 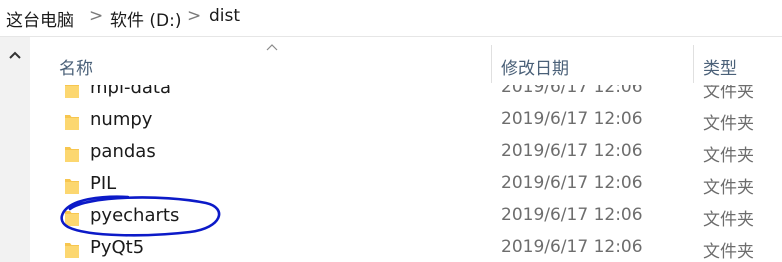 What do you see at coordinates (224, 16) in the screenshot?
I see `breadcrumb-item-dist: dist` at bounding box center [224, 16].